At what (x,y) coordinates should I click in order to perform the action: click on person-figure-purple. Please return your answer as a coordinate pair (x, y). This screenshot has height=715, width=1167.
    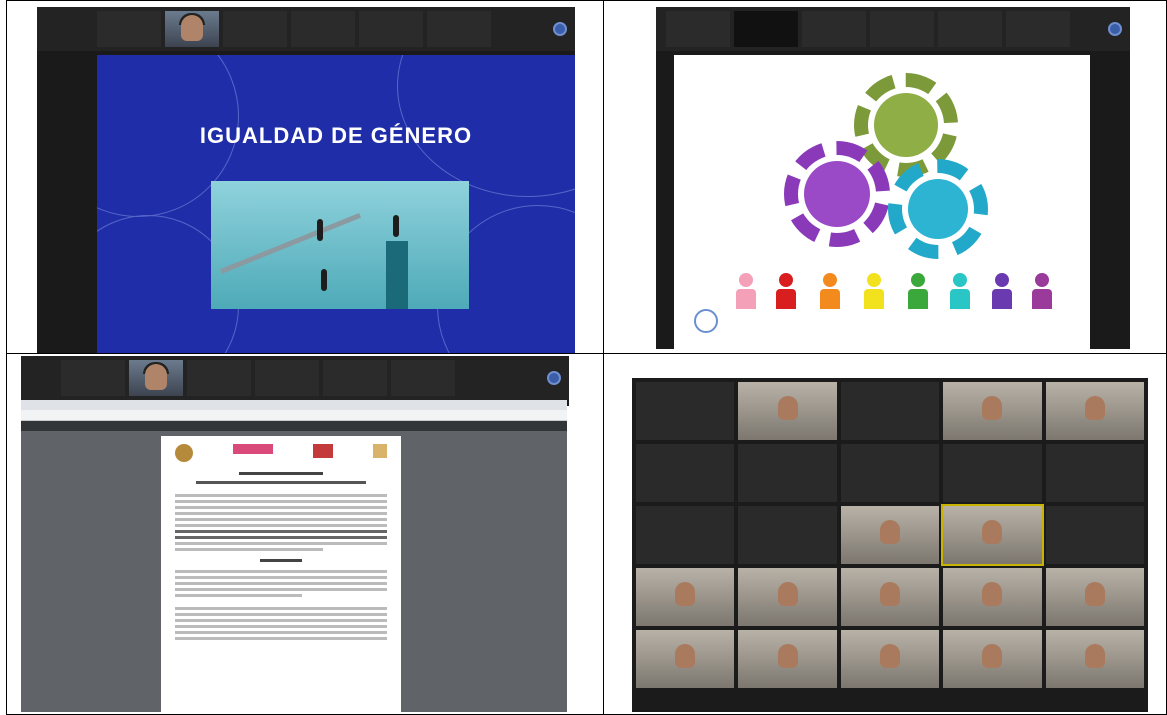
    Looking at the image, I should click on (1002, 291).